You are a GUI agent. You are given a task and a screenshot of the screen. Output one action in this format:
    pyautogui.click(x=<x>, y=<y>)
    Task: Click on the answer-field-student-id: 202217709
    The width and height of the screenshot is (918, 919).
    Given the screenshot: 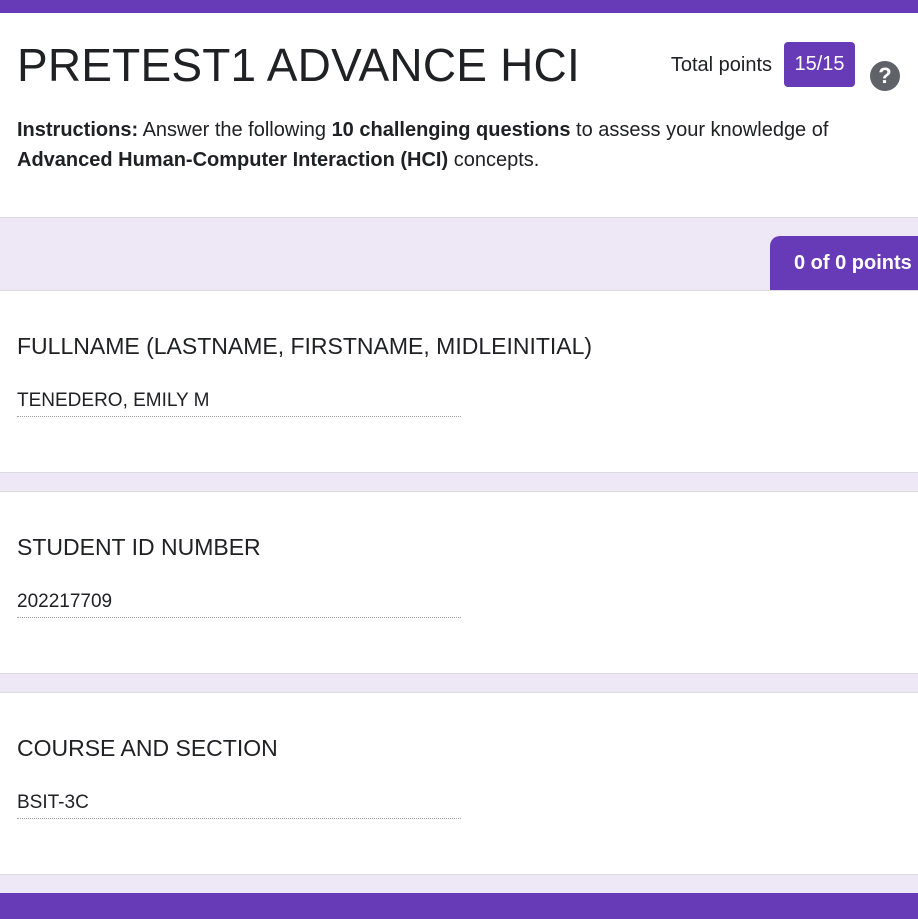 What is the action you would take?
    pyautogui.click(x=239, y=604)
    